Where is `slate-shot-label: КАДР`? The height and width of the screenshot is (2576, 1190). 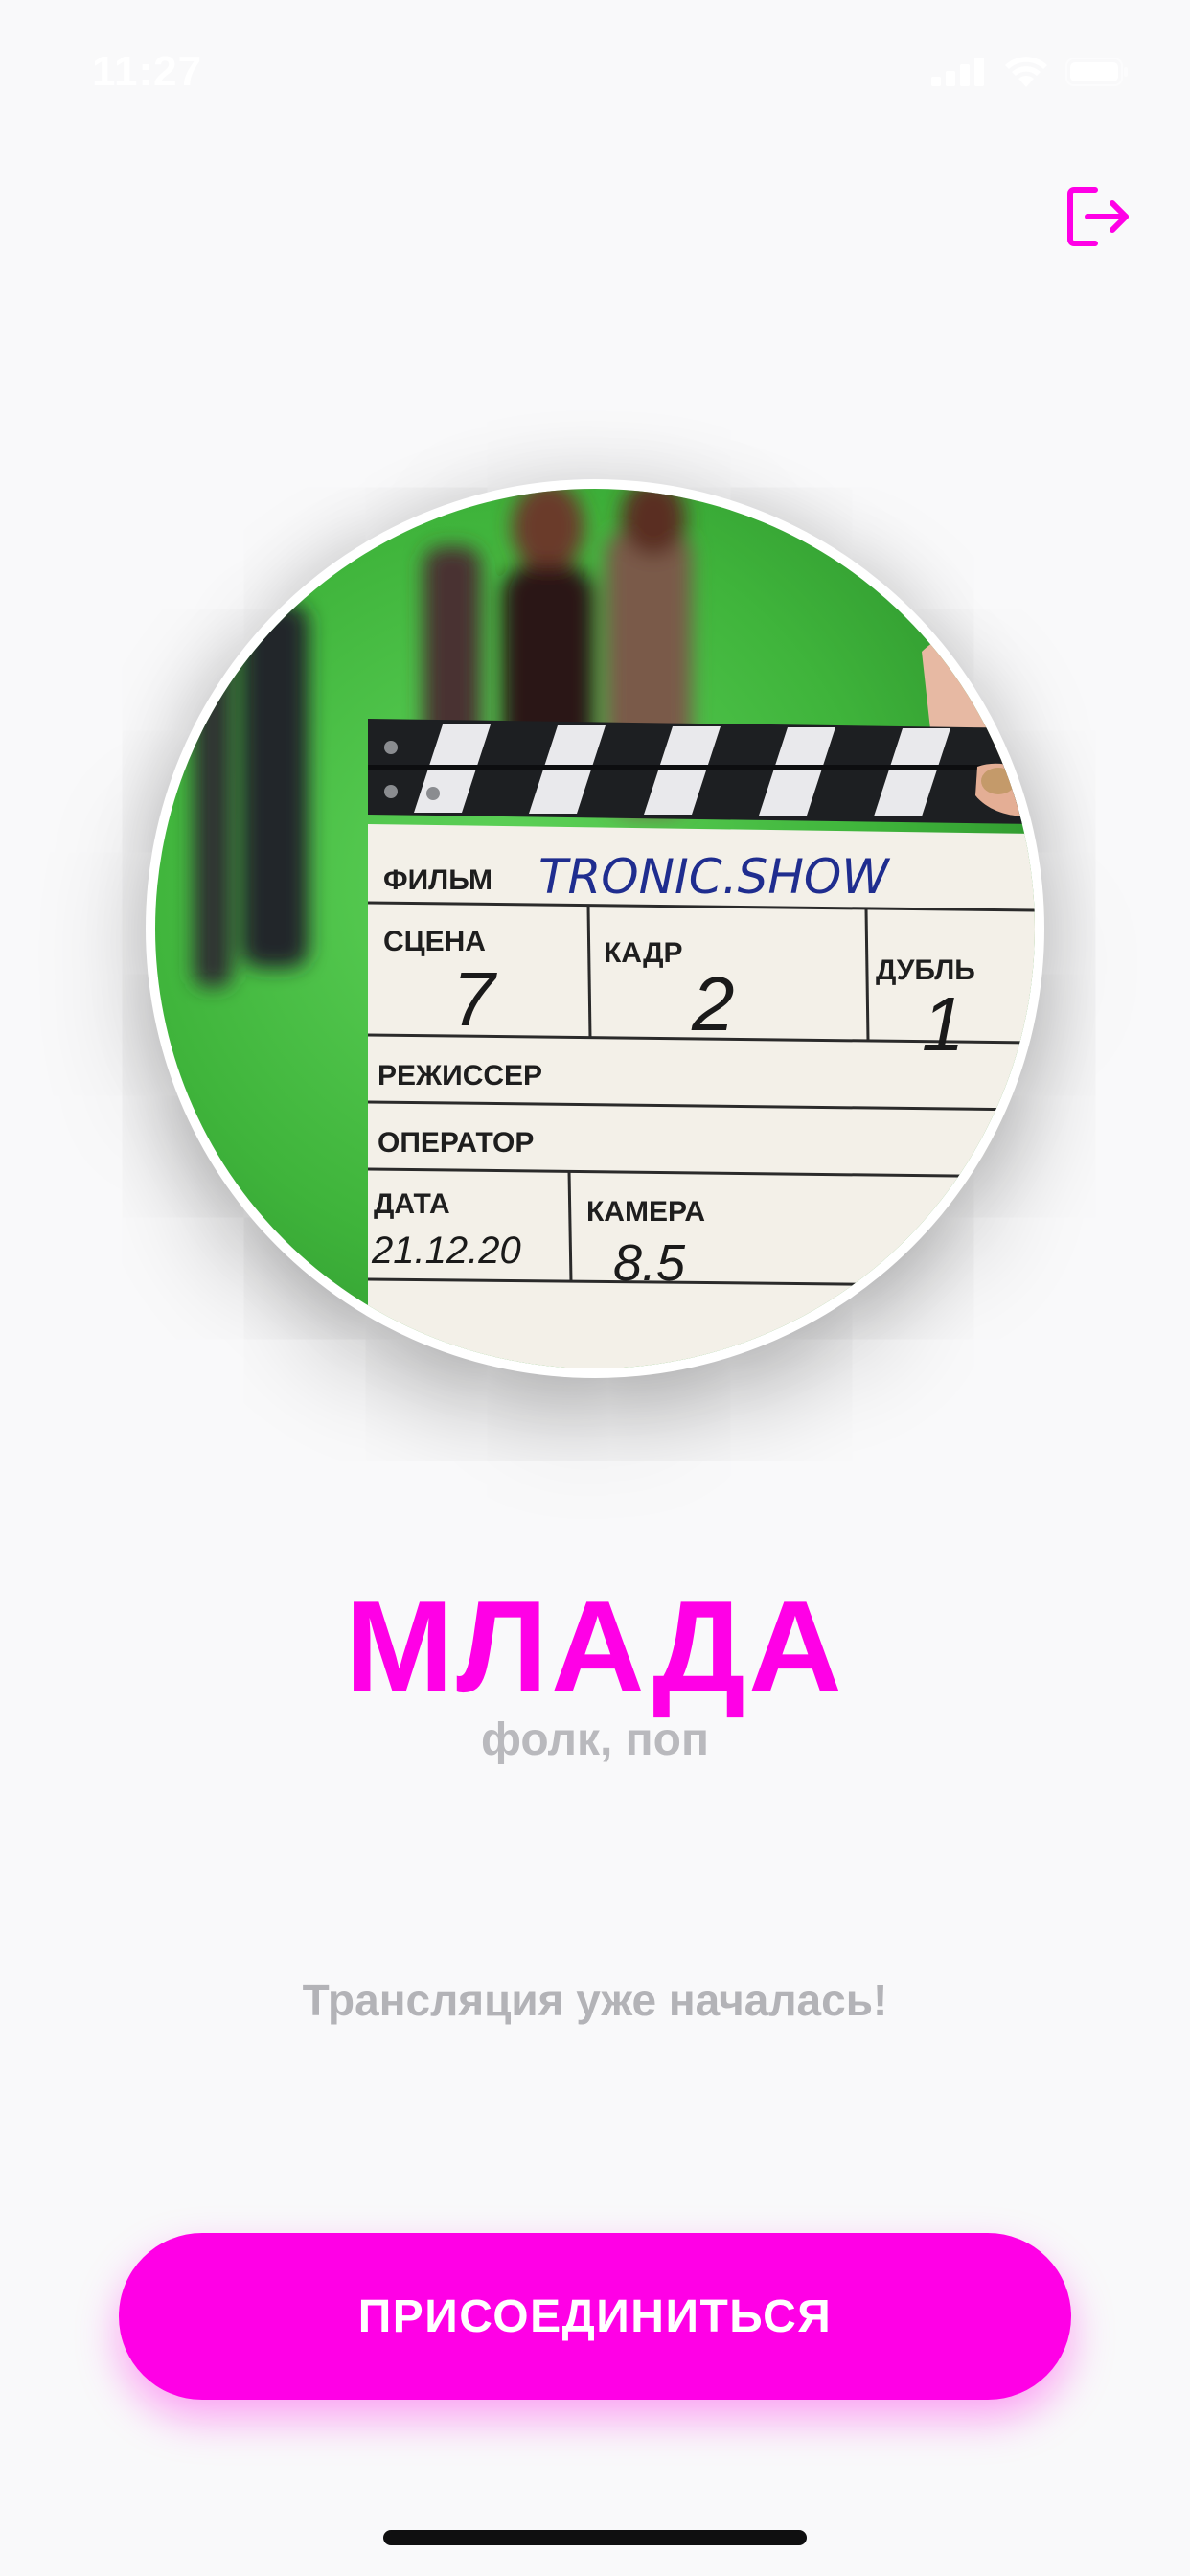
slate-shot-label: КАДР is located at coordinates (643, 953).